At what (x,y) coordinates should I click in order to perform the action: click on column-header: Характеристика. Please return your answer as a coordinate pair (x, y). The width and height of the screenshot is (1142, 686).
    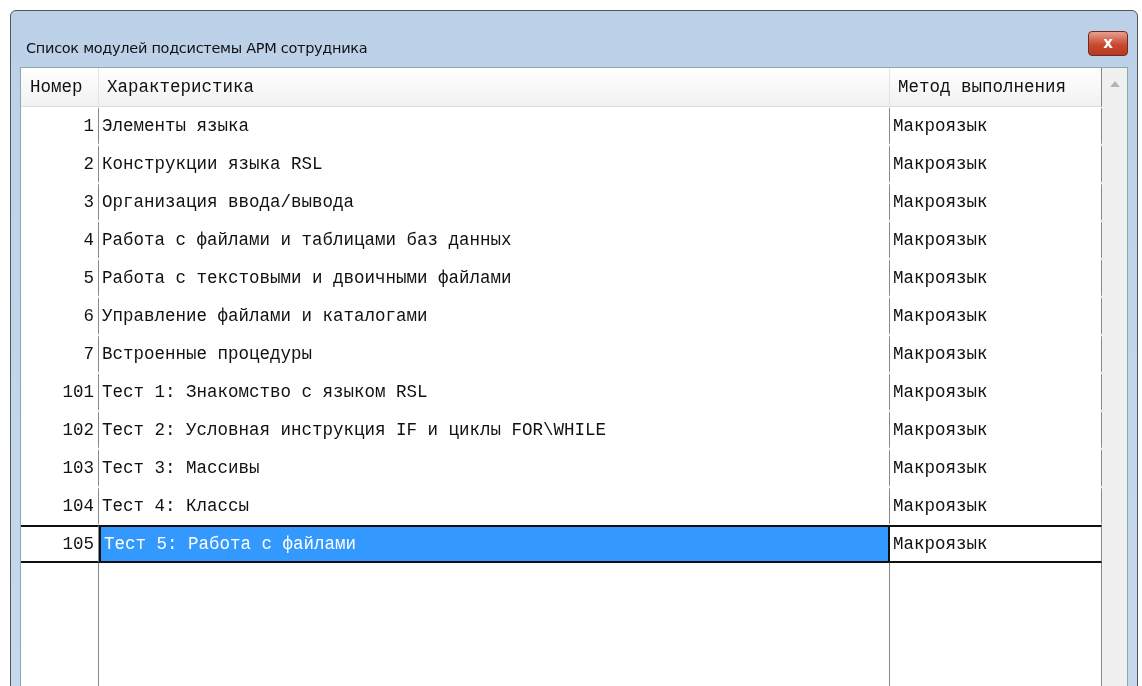
    Looking at the image, I should click on (494, 87).